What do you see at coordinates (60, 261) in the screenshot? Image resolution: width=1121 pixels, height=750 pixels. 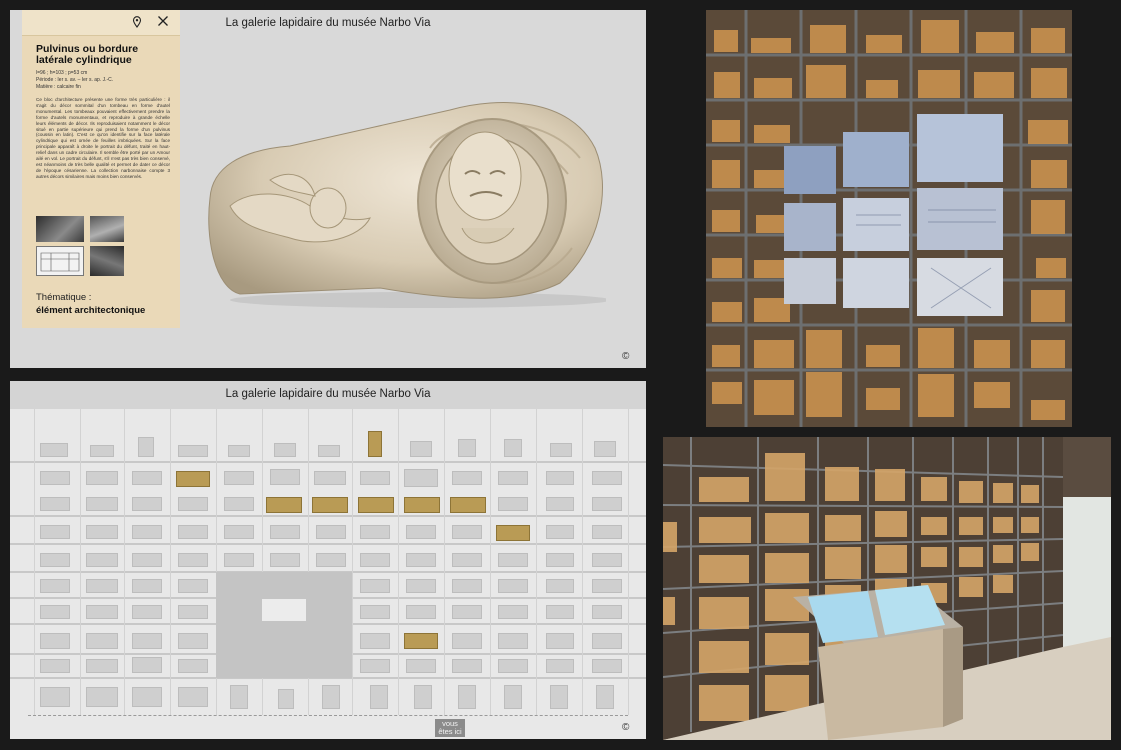 I see `thumbnail-drawing` at bounding box center [60, 261].